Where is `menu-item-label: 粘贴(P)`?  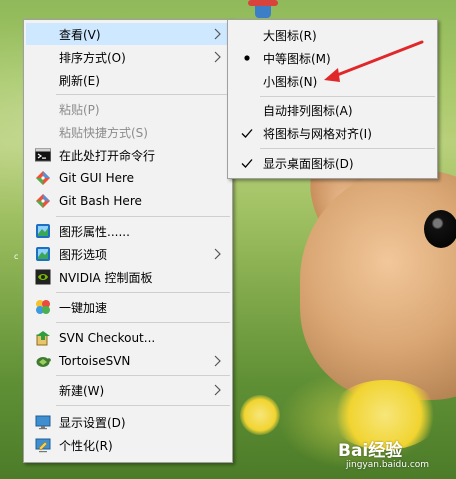
menu-item-label: 粘贴(P) is located at coordinates (79, 109).